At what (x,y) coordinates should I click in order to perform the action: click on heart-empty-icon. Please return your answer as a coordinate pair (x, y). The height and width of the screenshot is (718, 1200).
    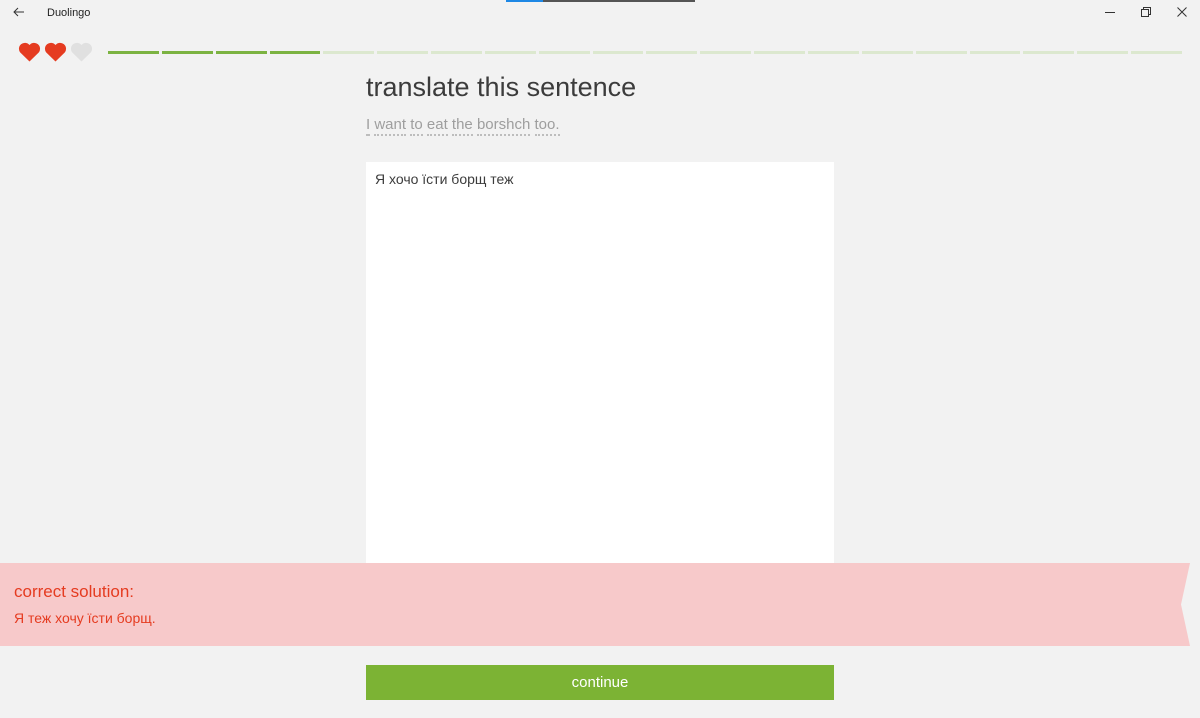
    Looking at the image, I should click on (81, 52).